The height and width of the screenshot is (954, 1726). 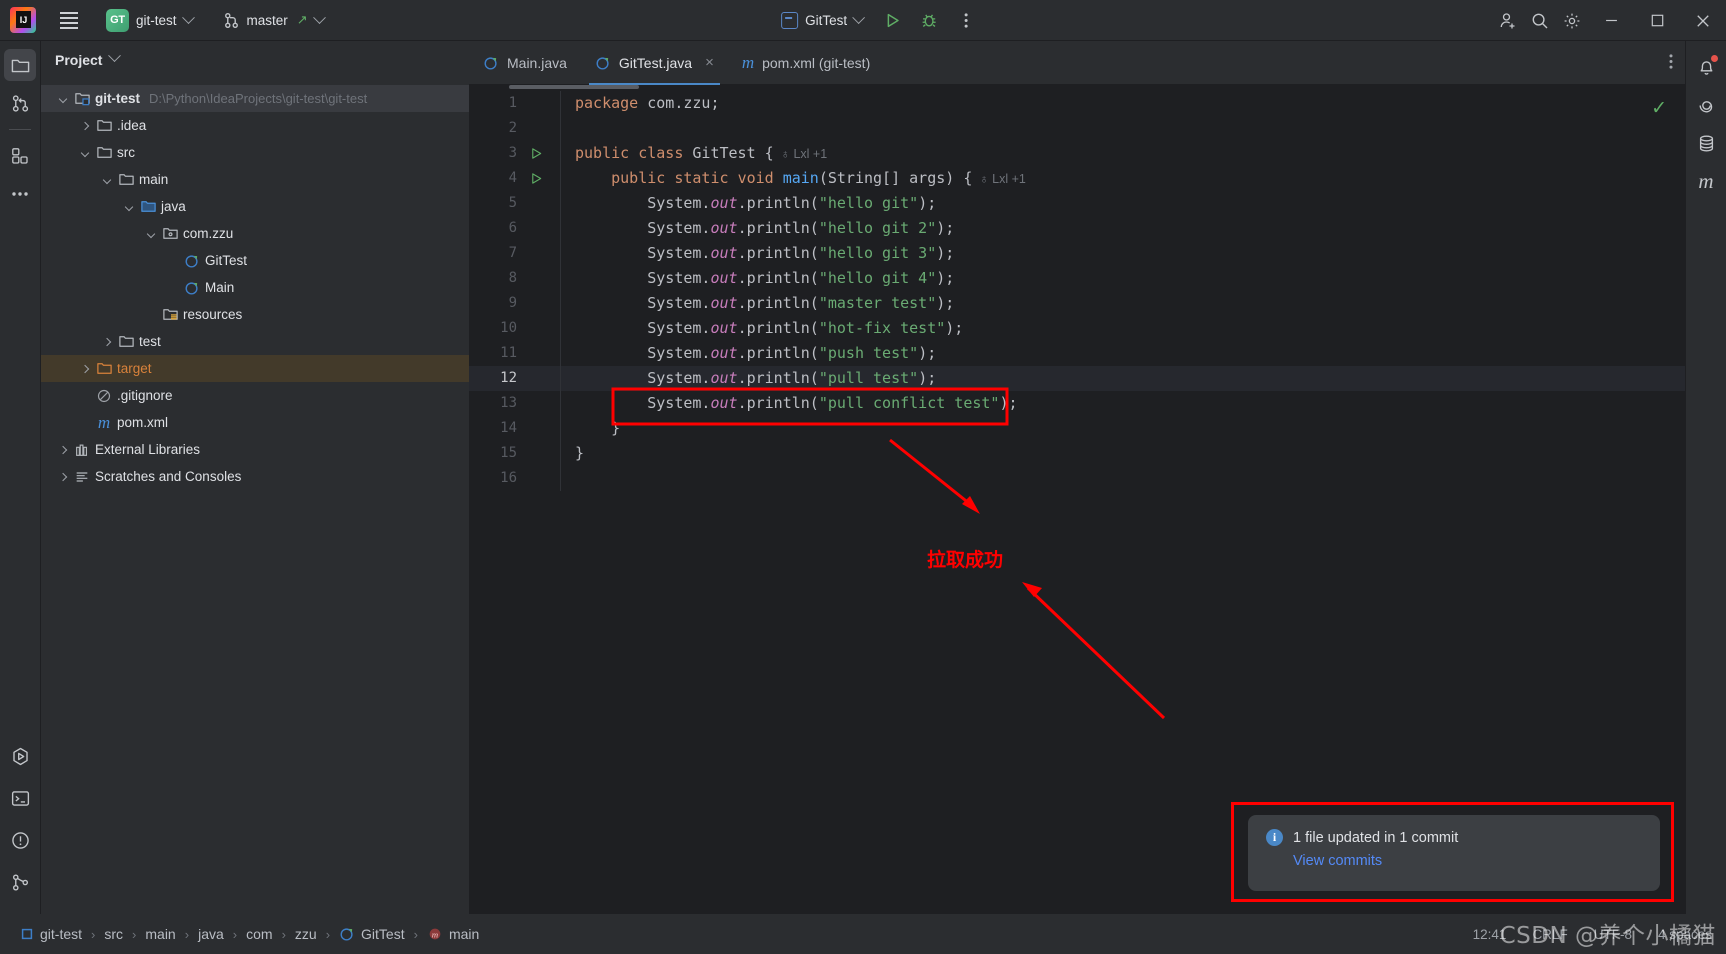 What do you see at coordinates (160, 934) in the screenshot?
I see `breadcrumb-item-main: main` at bounding box center [160, 934].